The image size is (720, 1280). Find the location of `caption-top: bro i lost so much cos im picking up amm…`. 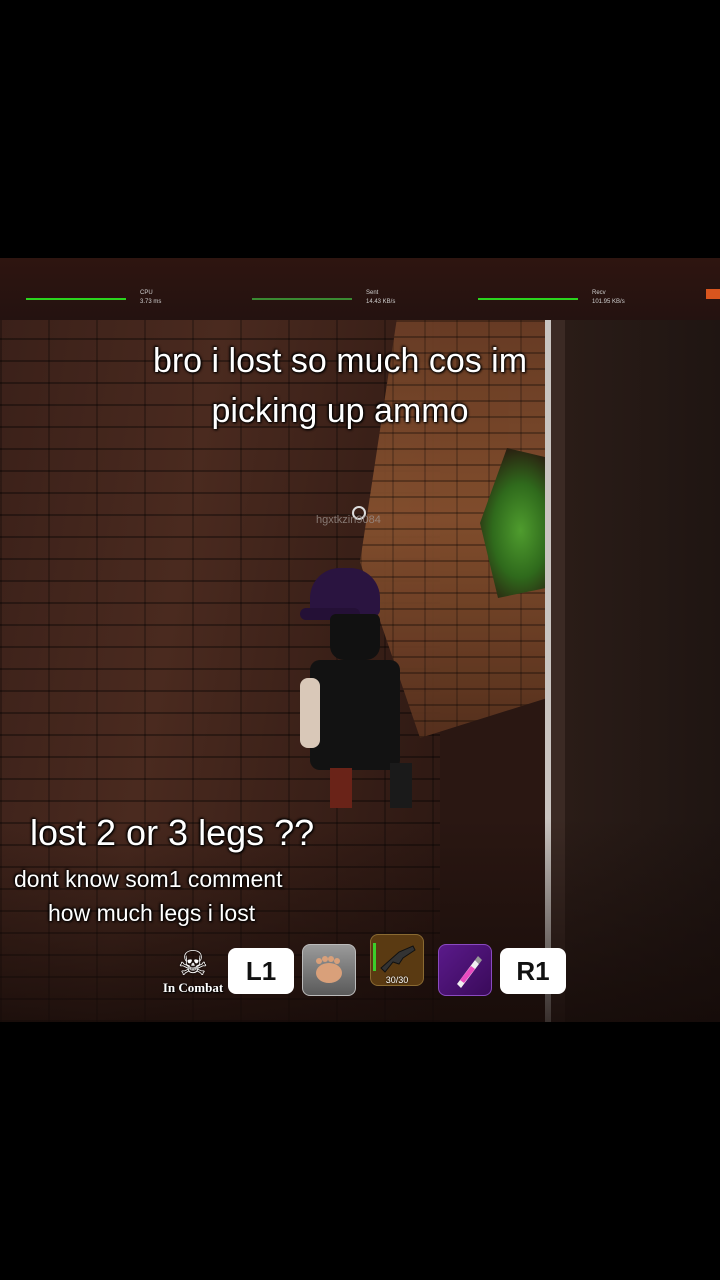

caption-top: bro i lost so much cos im picking up amm… is located at coordinates (340, 386).